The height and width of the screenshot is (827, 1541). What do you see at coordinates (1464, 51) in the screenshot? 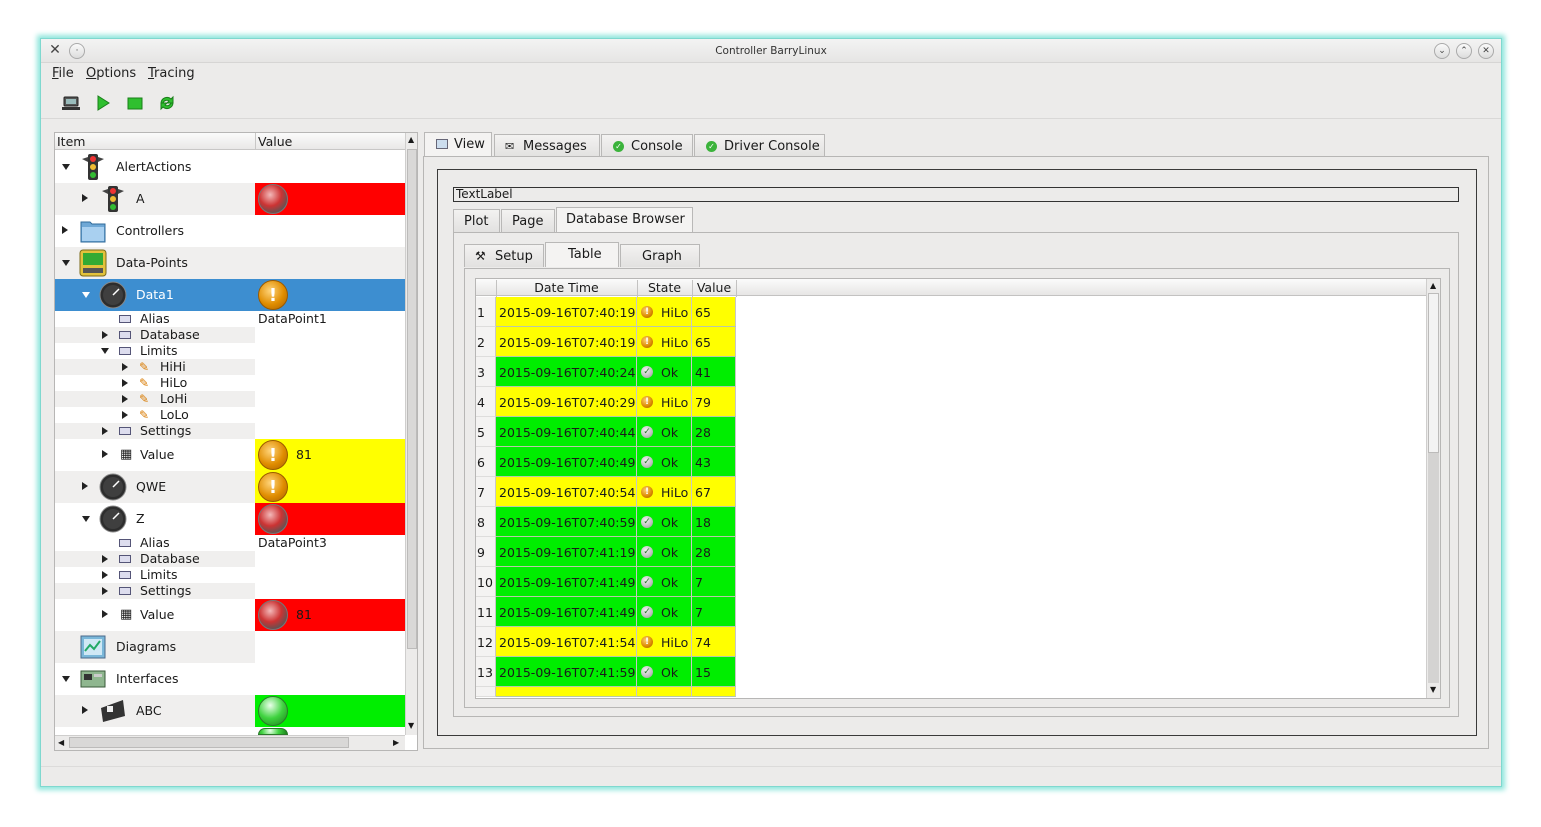
I see `maximize-icon: ⌃` at bounding box center [1464, 51].